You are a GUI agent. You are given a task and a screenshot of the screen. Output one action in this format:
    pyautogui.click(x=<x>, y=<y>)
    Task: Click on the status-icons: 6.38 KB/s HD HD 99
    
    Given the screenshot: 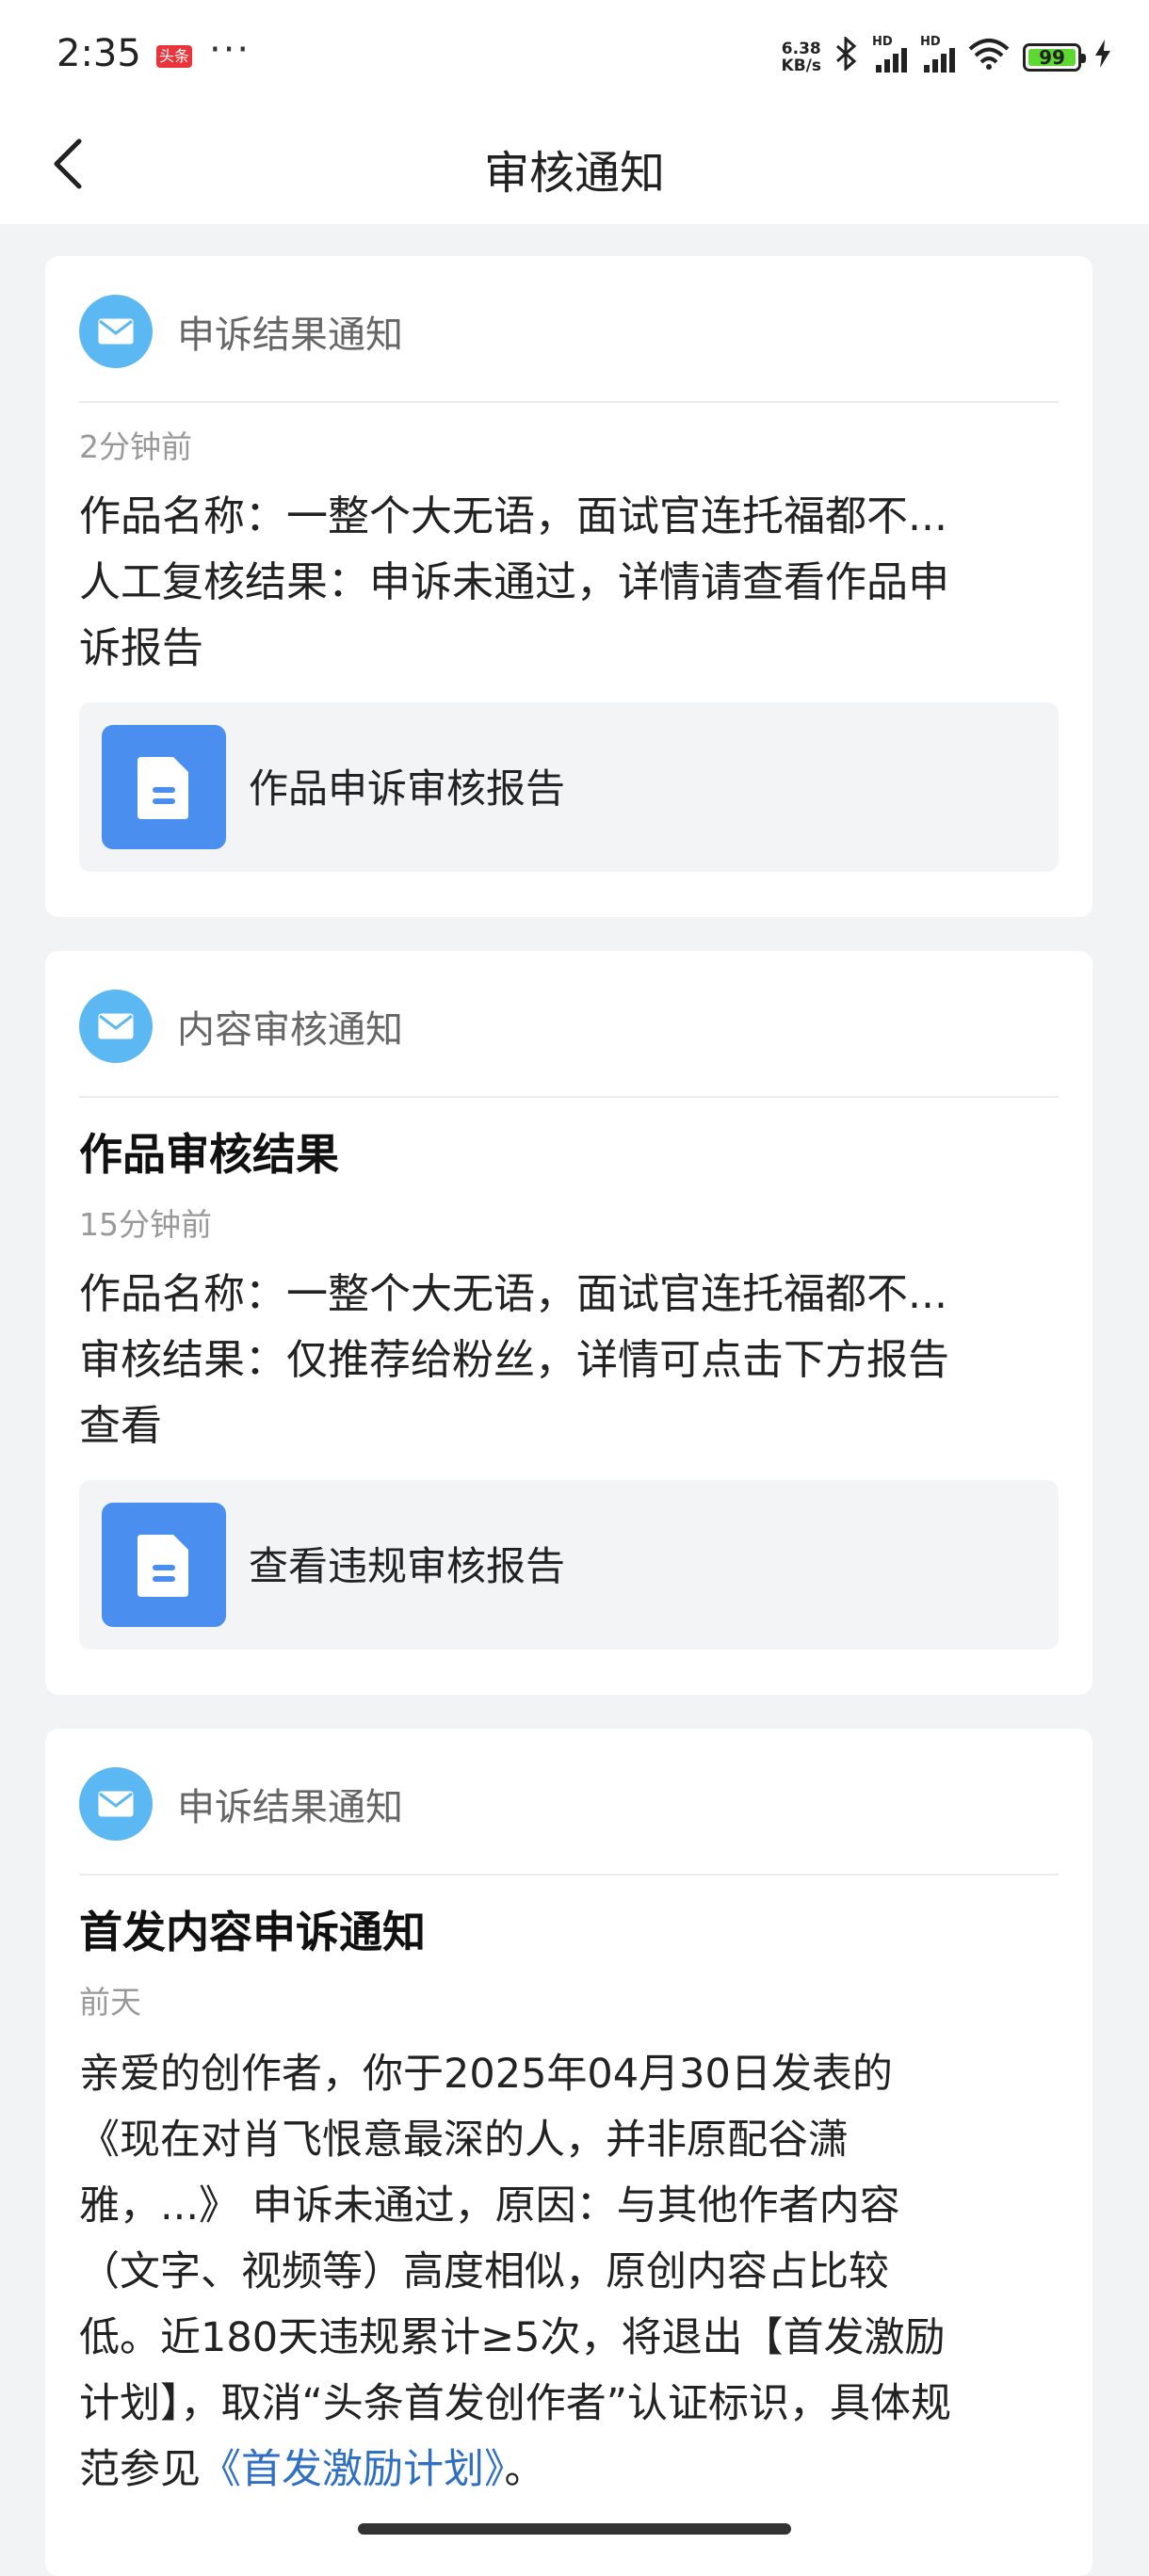 What is the action you would take?
    pyautogui.click(x=946, y=57)
    